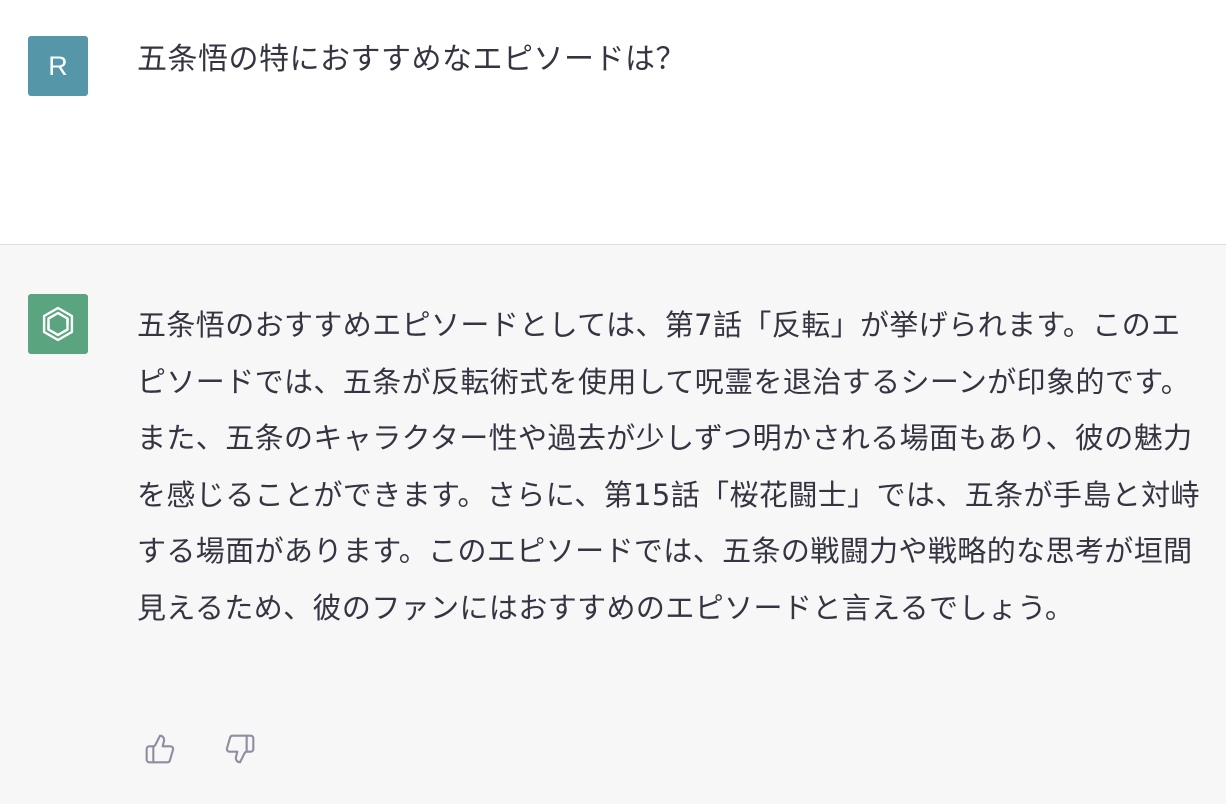 The width and height of the screenshot is (1226, 804). I want to click on thumbs-down-icon, so click(240, 749).